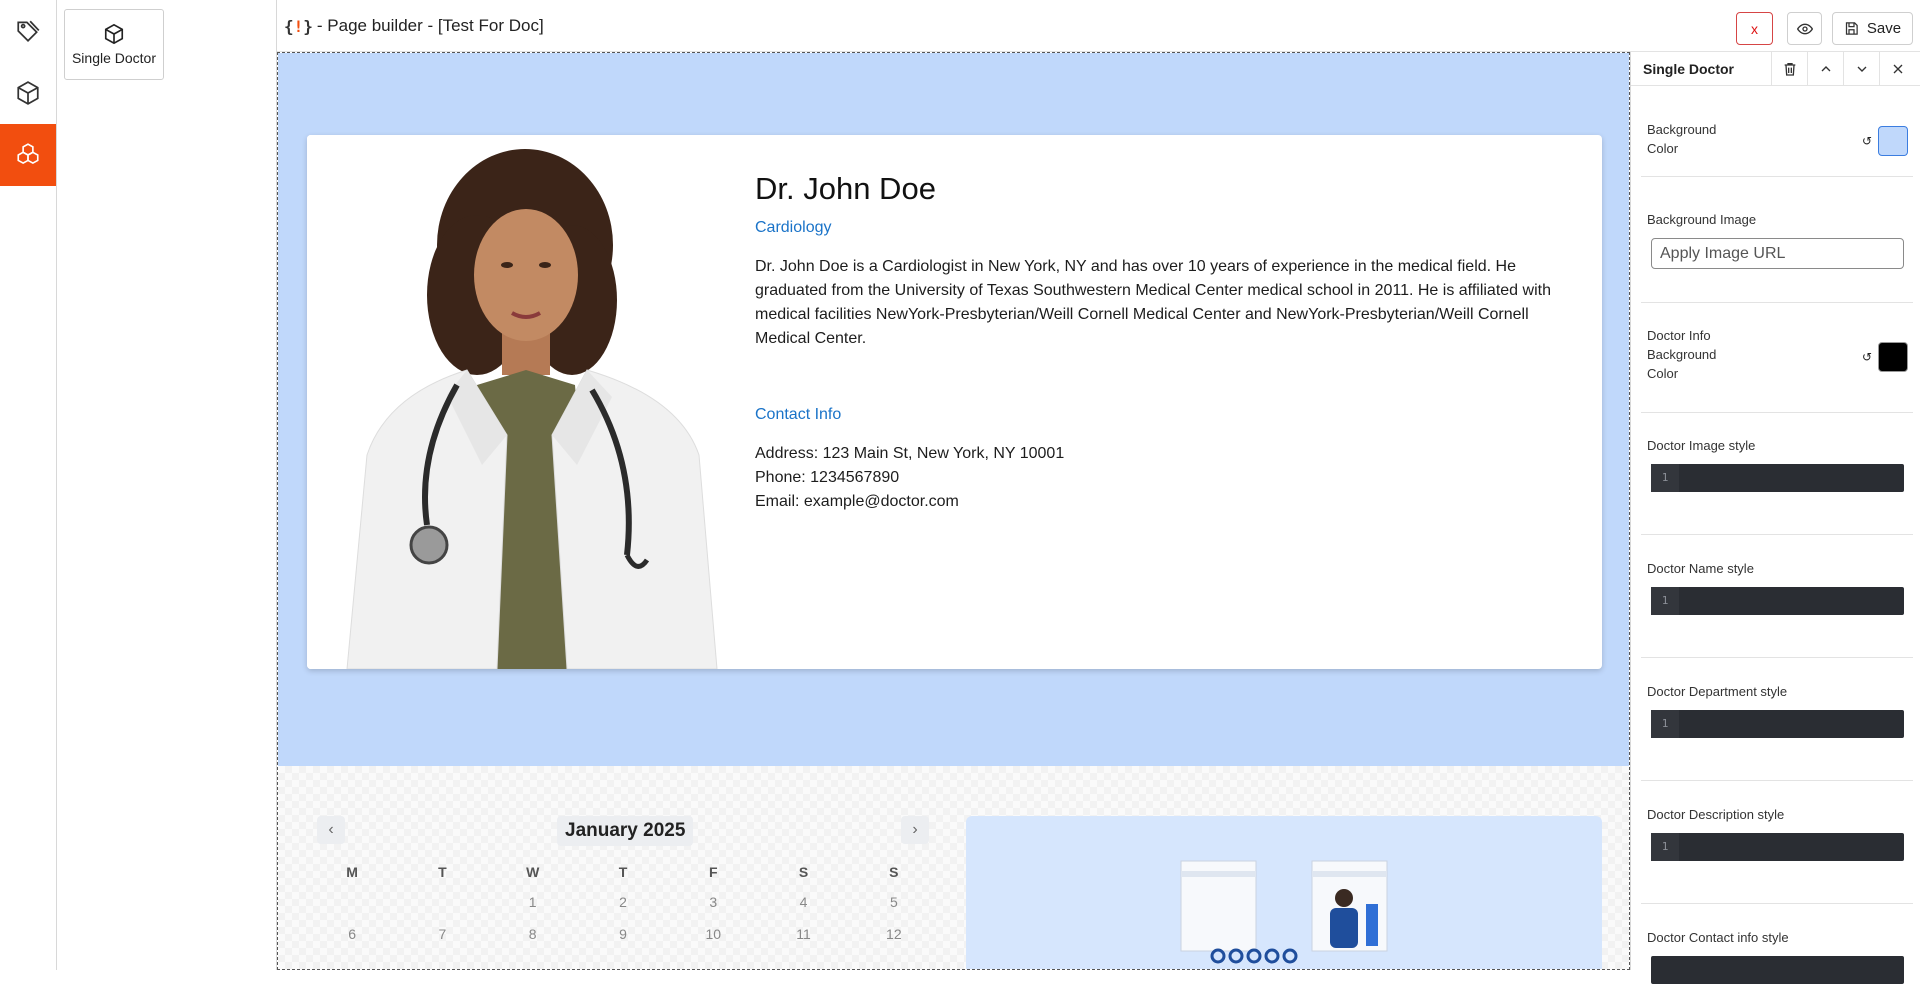 The height and width of the screenshot is (984, 1920). I want to click on blocks-panel: Single Doctor, so click(167, 485).